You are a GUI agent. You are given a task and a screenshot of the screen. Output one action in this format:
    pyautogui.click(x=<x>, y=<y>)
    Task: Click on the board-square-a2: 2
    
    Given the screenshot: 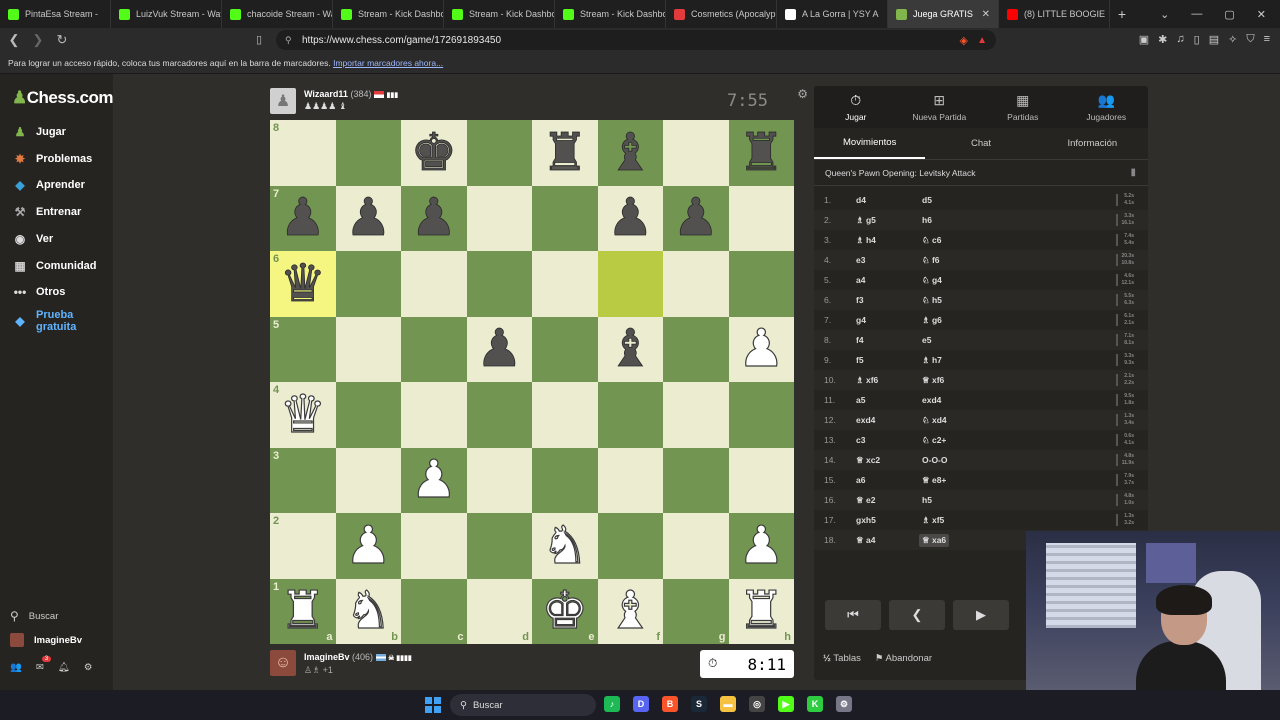 What is the action you would take?
    pyautogui.click(x=303, y=546)
    